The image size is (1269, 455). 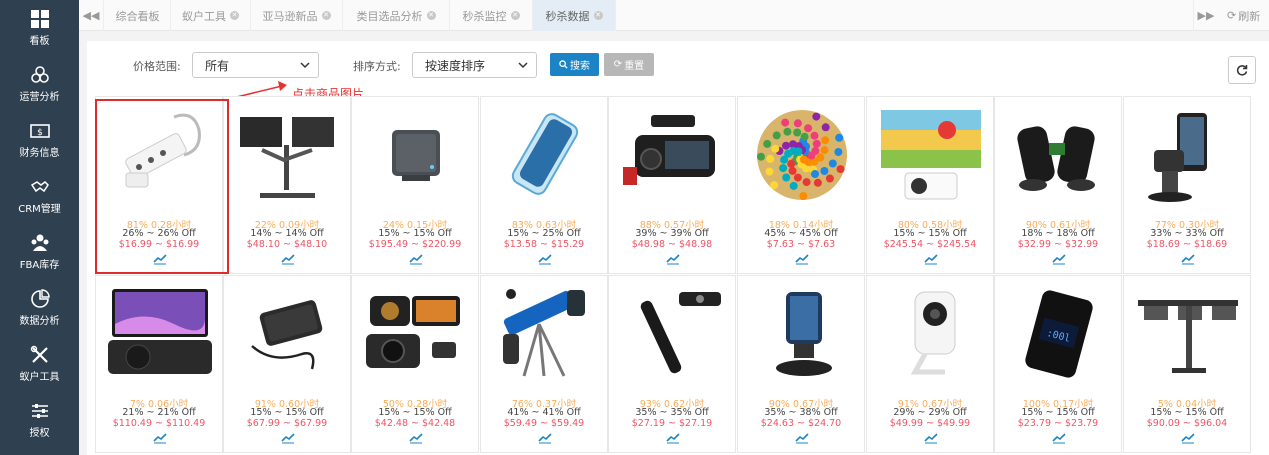 What do you see at coordinates (1242, 70) in the screenshot?
I see `reload-button` at bounding box center [1242, 70].